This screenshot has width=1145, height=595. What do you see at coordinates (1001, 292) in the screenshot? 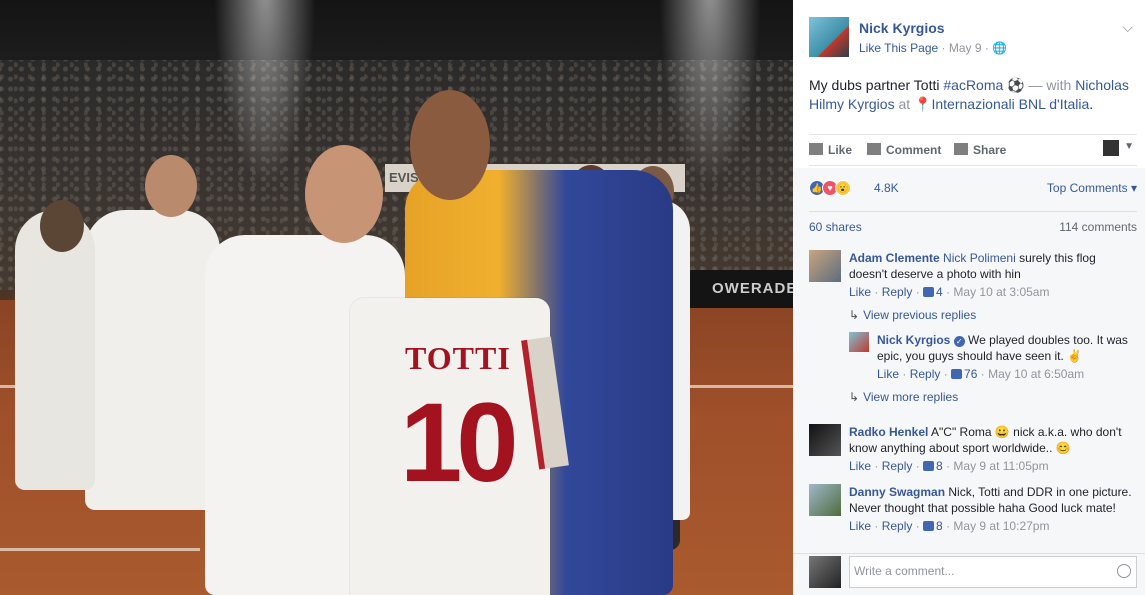
I see `comment-time: May 10 at 3:05am` at bounding box center [1001, 292].